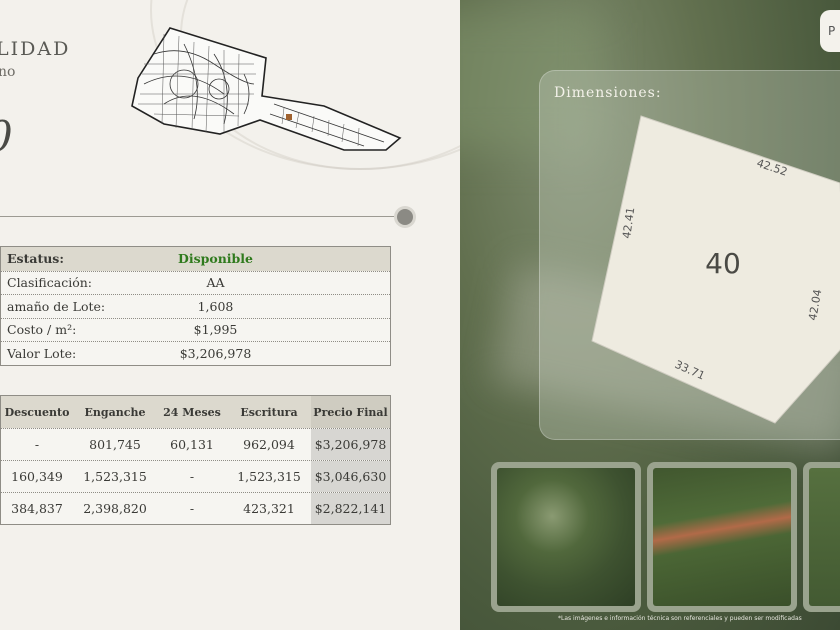 Image resolution: width=840 pixels, height=630 pixels. What do you see at coordinates (115, 444) in the screenshot?
I see `cell-enganche: 801,745` at bounding box center [115, 444].